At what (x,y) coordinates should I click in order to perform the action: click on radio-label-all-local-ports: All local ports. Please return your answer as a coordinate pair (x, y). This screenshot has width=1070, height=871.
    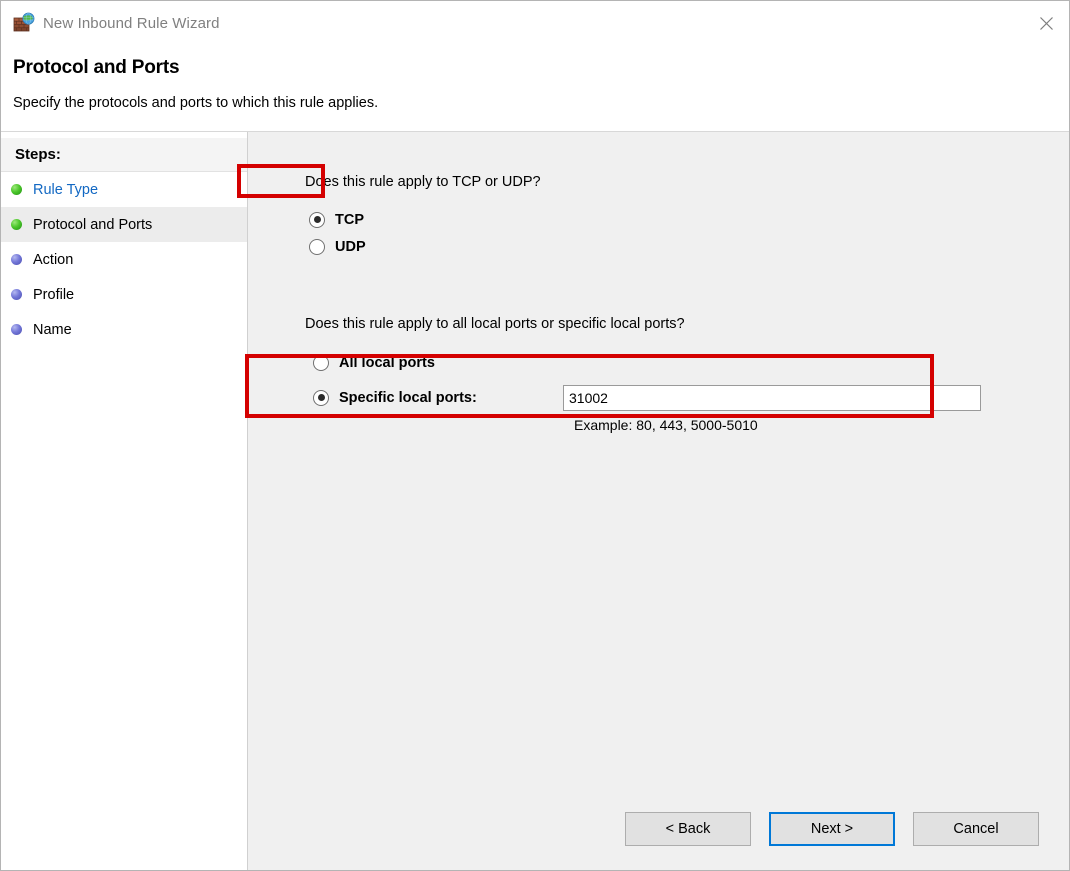
    Looking at the image, I should click on (387, 362).